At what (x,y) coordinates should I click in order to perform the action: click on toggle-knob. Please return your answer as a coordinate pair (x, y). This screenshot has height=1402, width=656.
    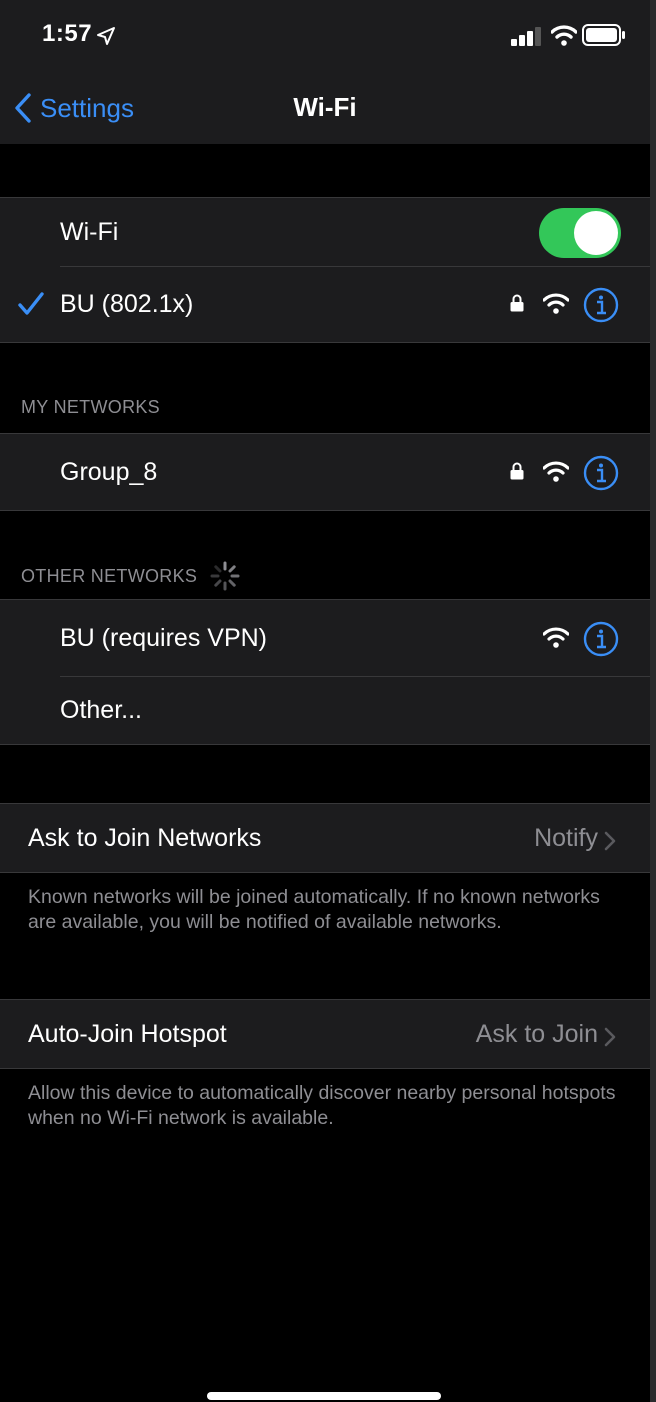
    Looking at the image, I should click on (596, 233).